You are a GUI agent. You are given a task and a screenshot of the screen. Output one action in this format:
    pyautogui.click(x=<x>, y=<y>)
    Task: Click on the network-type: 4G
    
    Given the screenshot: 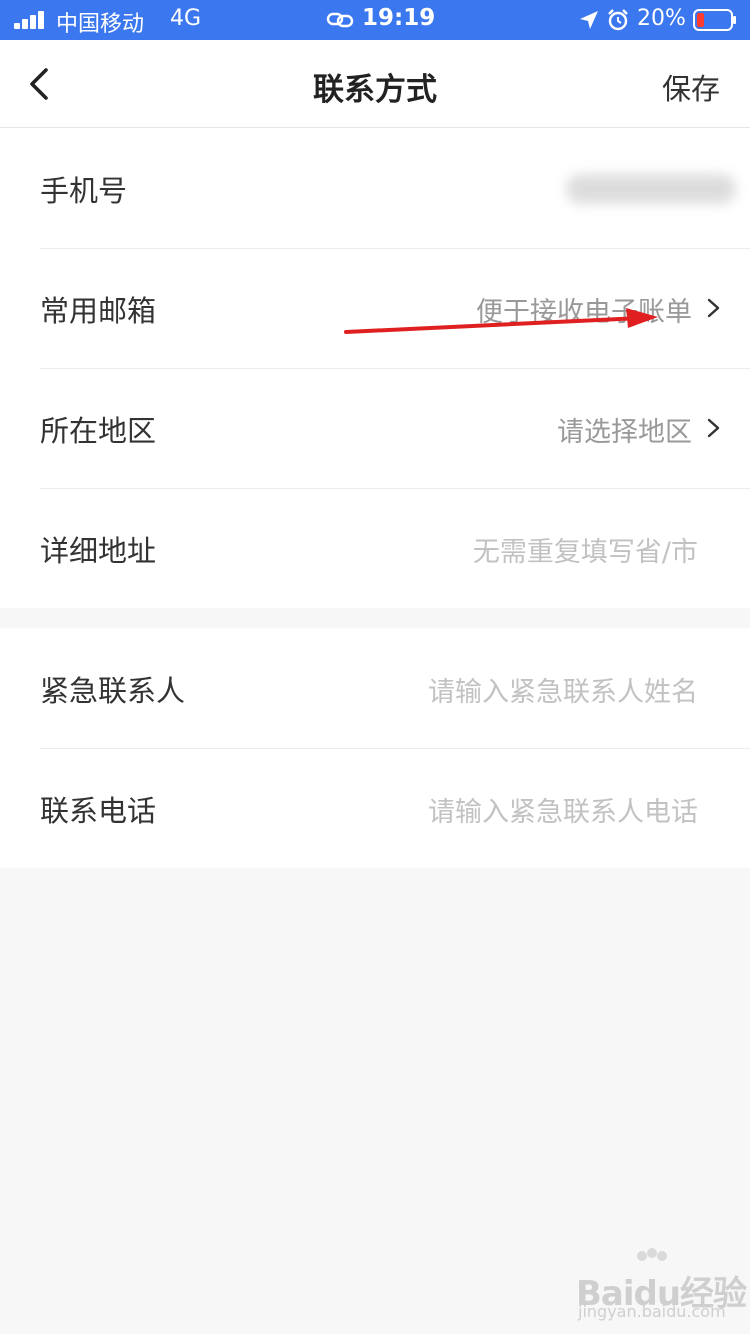 What is the action you would take?
    pyautogui.click(x=186, y=18)
    